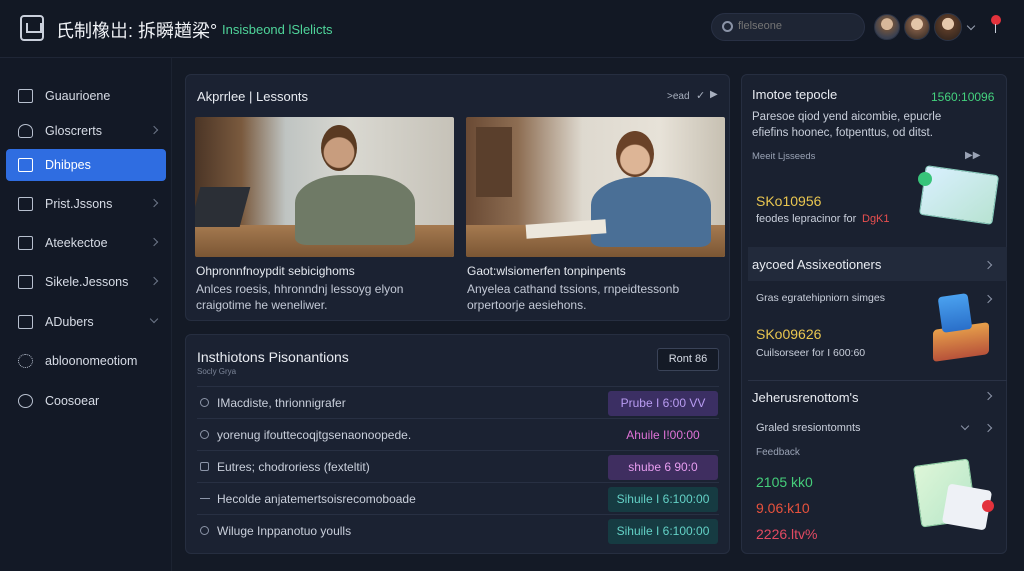  I want to click on sidebar-item-adubers: ADubers, so click(86, 322).